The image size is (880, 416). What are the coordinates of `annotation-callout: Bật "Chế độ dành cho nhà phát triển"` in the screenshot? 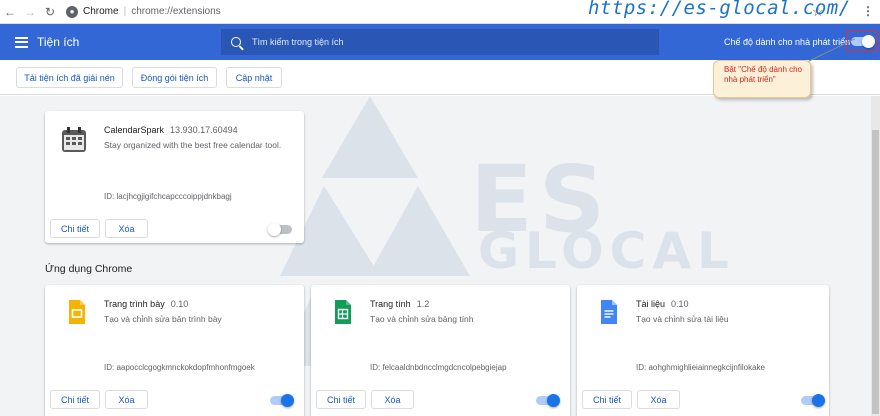 It's located at (762, 79).